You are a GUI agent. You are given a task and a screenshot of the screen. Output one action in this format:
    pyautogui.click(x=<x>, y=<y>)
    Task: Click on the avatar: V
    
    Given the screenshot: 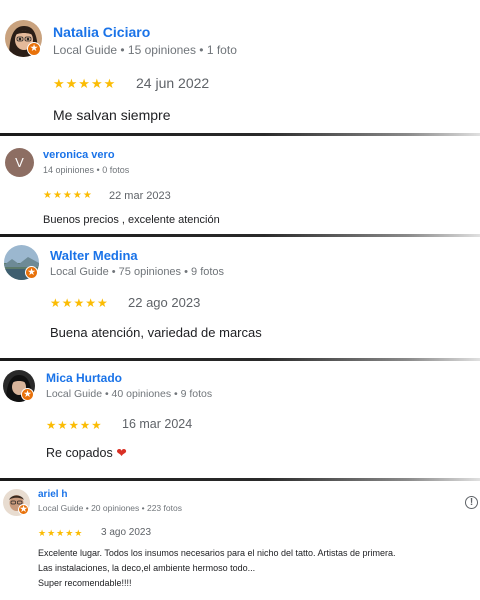 What is the action you would take?
    pyautogui.click(x=19, y=162)
    